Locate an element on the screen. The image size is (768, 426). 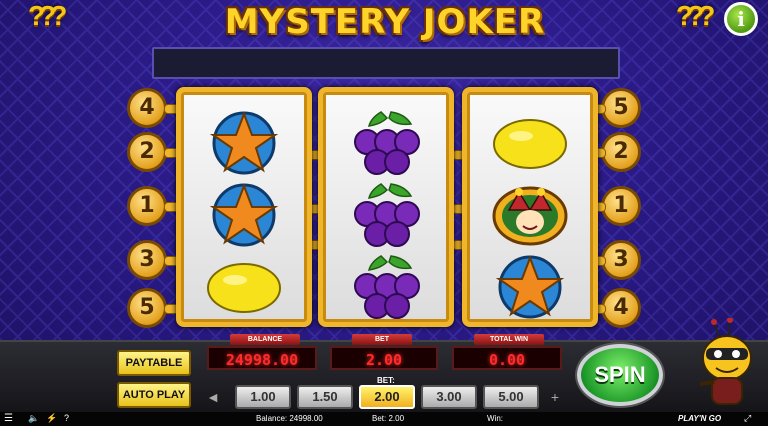
message-bar is located at coordinates (386, 63).